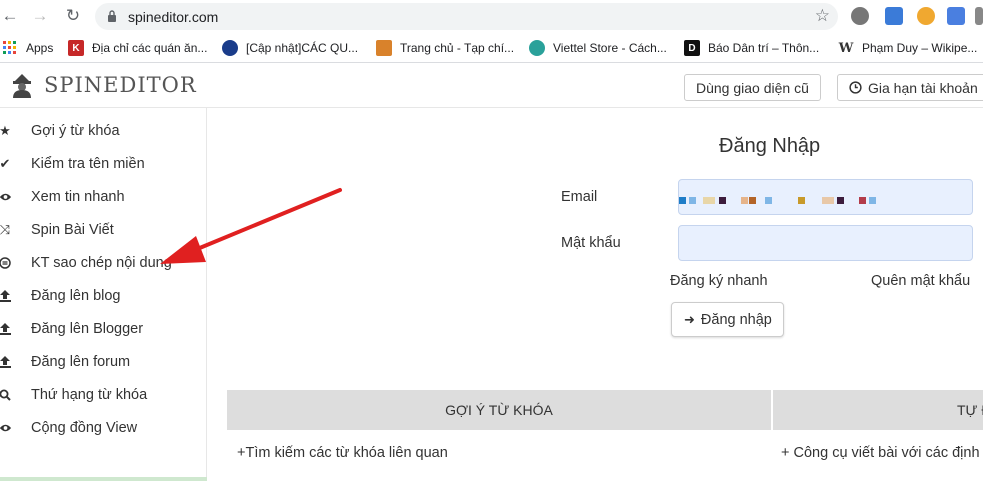 This screenshot has height=481, width=983. I want to click on sidebar-item-label: Xem tin nhanh, so click(78, 196).